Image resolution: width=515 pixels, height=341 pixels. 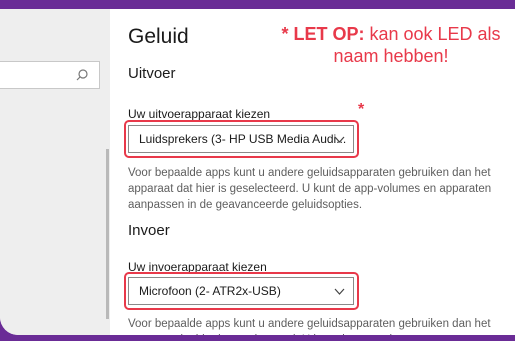 What do you see at coordinates (388, 45) in the screenshot?
I see `warning-note: * LET OP: kan ook LED als naam hebben!` at bounding box center [388, 45].